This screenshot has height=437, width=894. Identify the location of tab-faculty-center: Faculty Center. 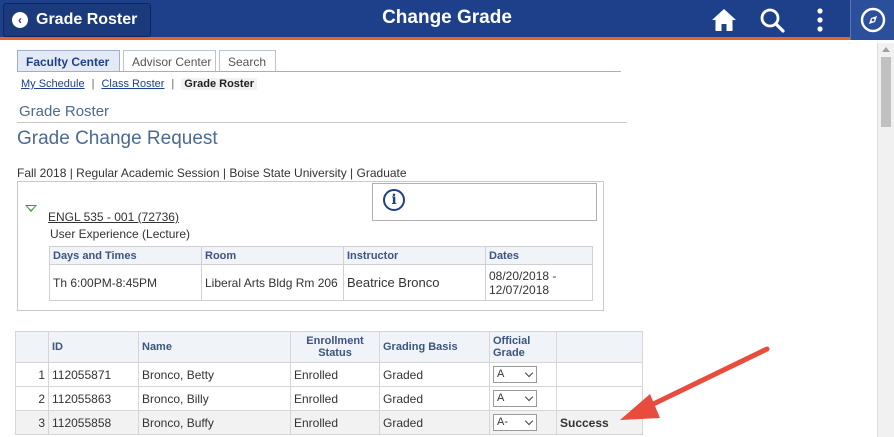
(68, 61).